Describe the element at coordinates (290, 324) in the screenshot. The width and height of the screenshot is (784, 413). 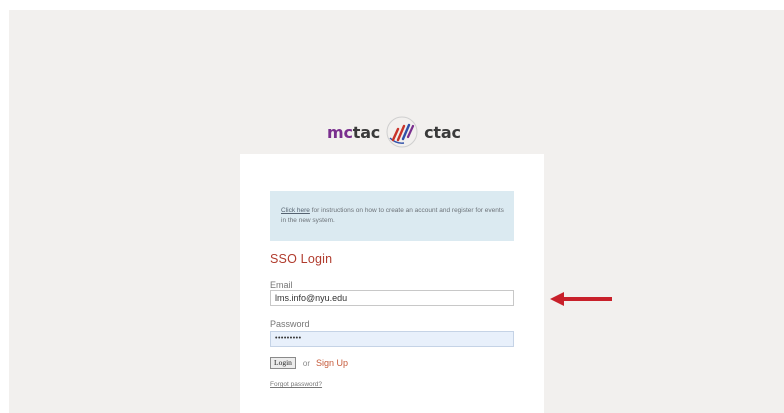
I see `password-label: Password` at that location.